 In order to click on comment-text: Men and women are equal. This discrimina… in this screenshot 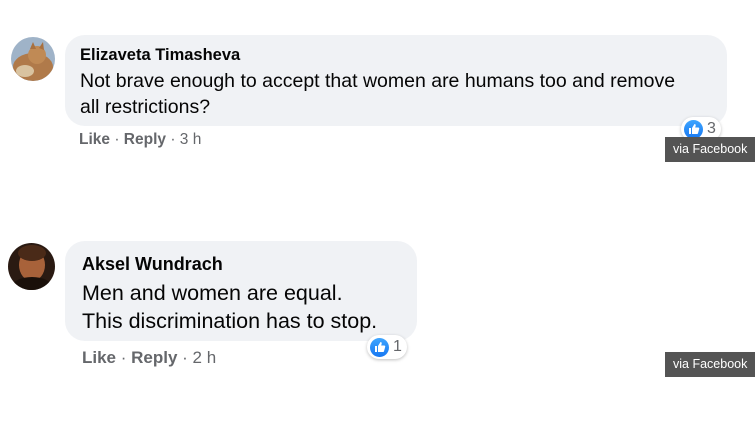, I will do `click(230, 307)`.